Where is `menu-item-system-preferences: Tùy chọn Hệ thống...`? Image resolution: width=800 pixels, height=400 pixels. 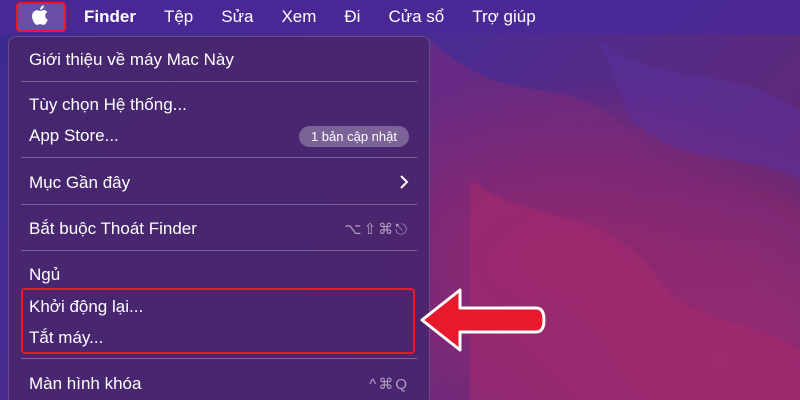 menu-item-system-preferences: Tùy chọn Hệ thống... is located at coordinates (219, 105).